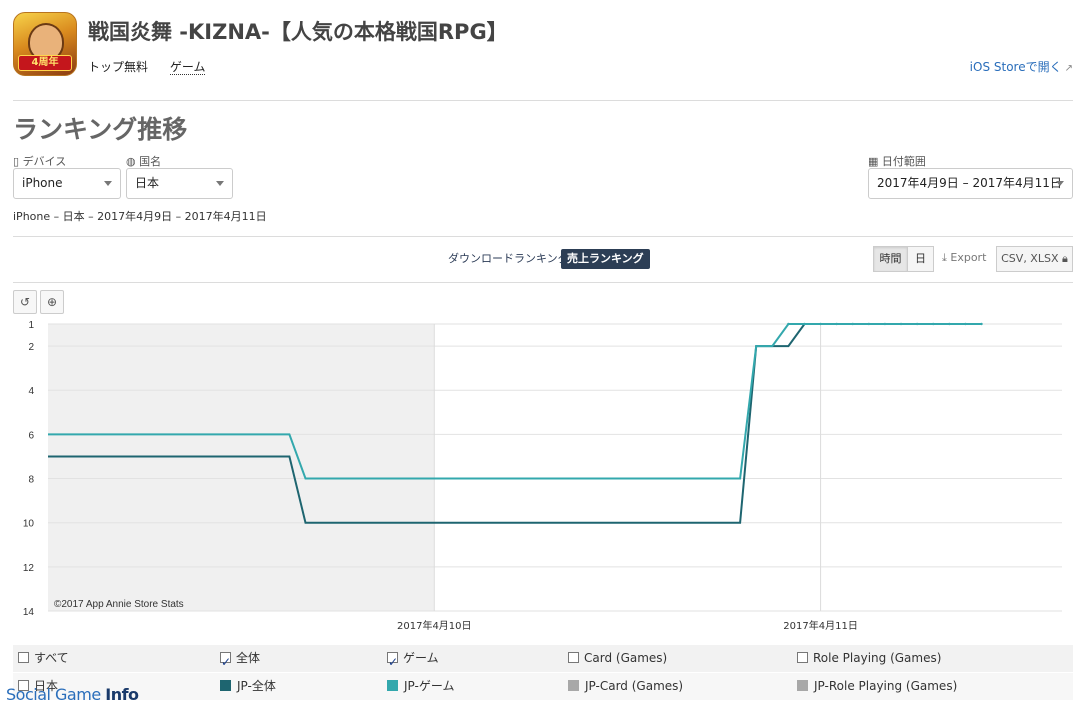 This screenshot has width=1081, height=708. I want to click on checkbox-overall, so click(225, 662).